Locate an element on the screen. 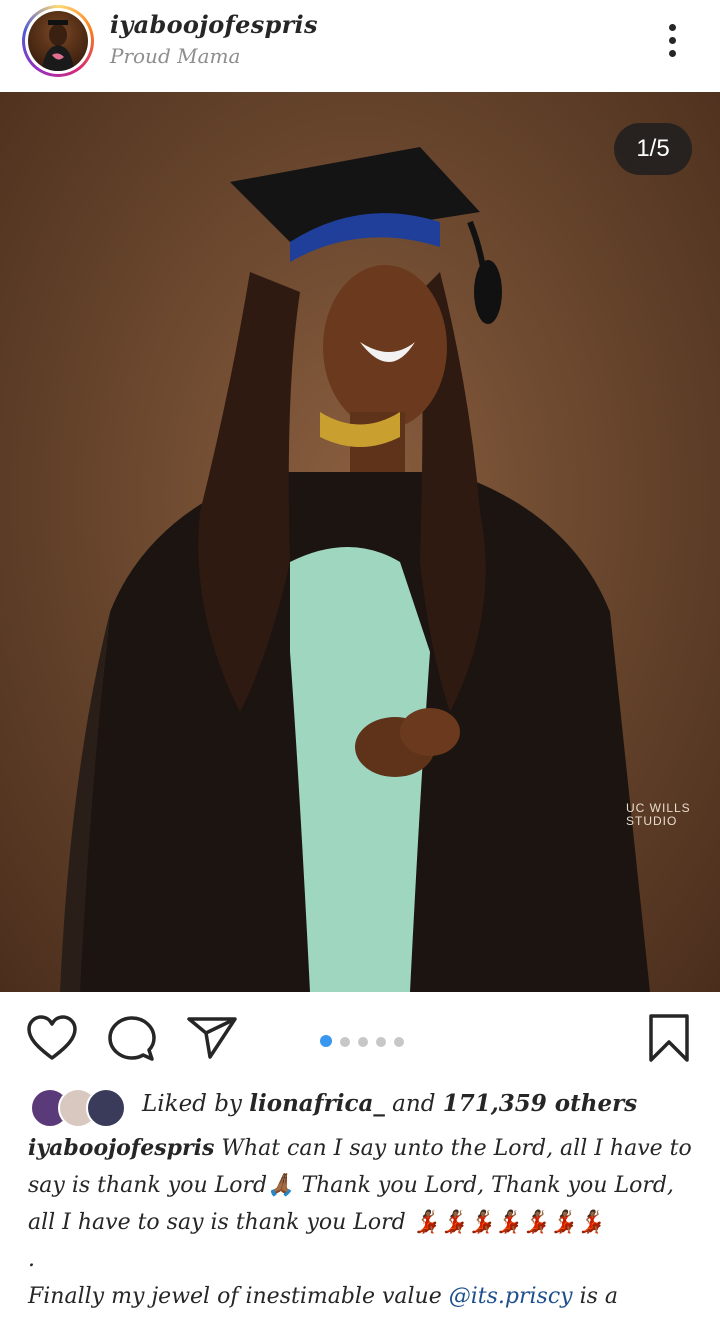  more-options-icon is located at coordinates (672, 42).